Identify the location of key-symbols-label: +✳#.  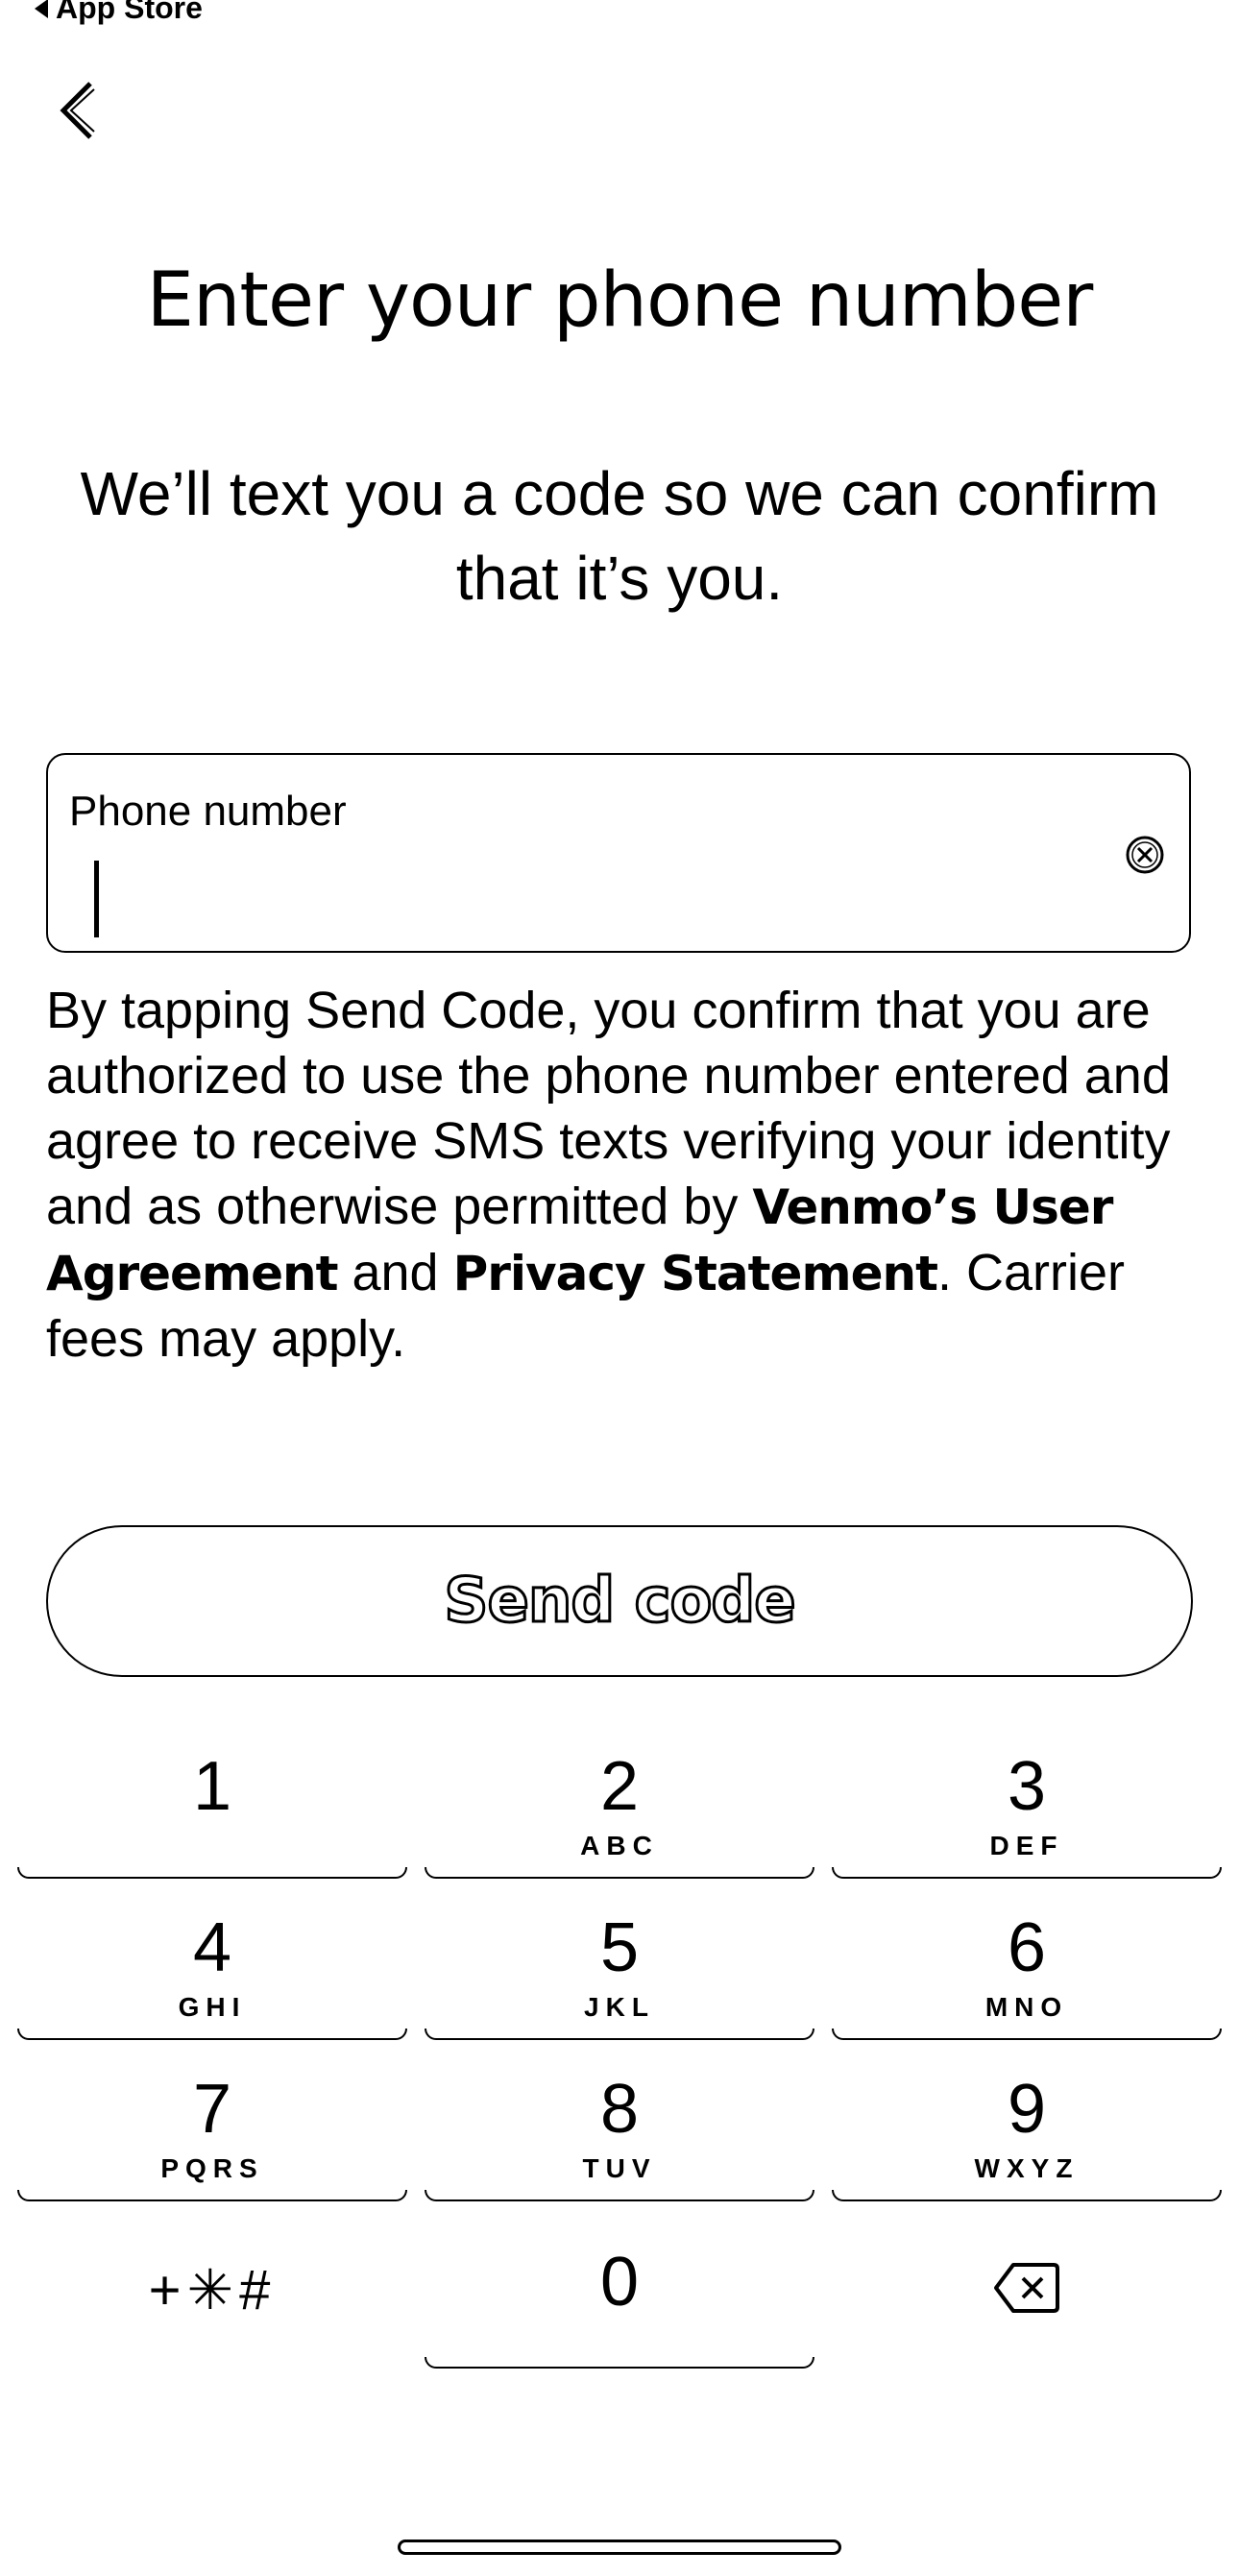
(212, 2290).